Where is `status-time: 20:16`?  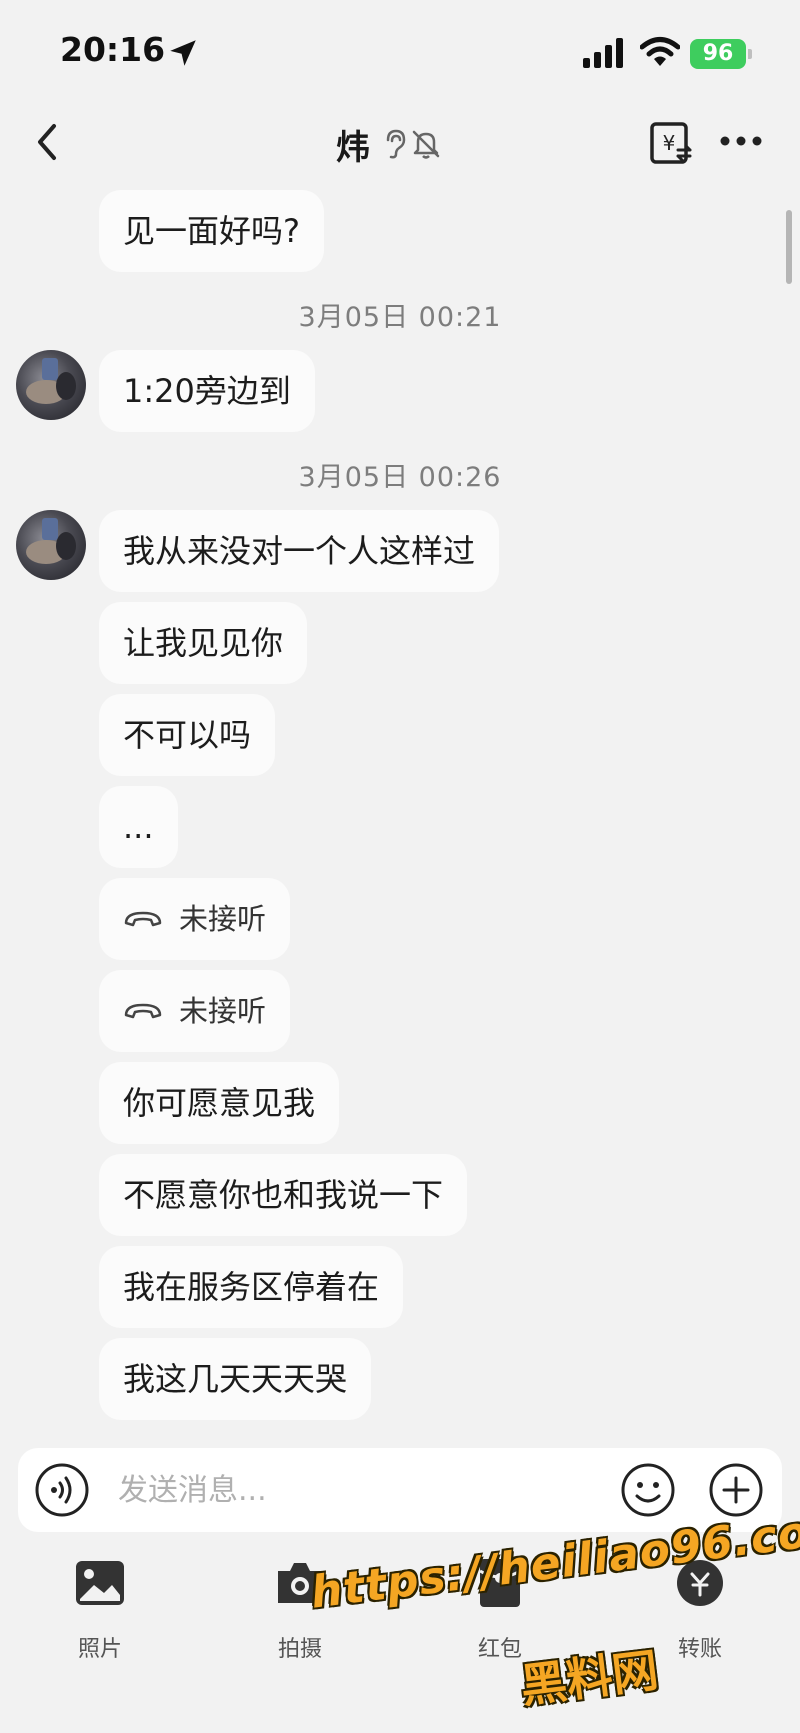 status-time: 20:16 is located at coordinates (113, 49).